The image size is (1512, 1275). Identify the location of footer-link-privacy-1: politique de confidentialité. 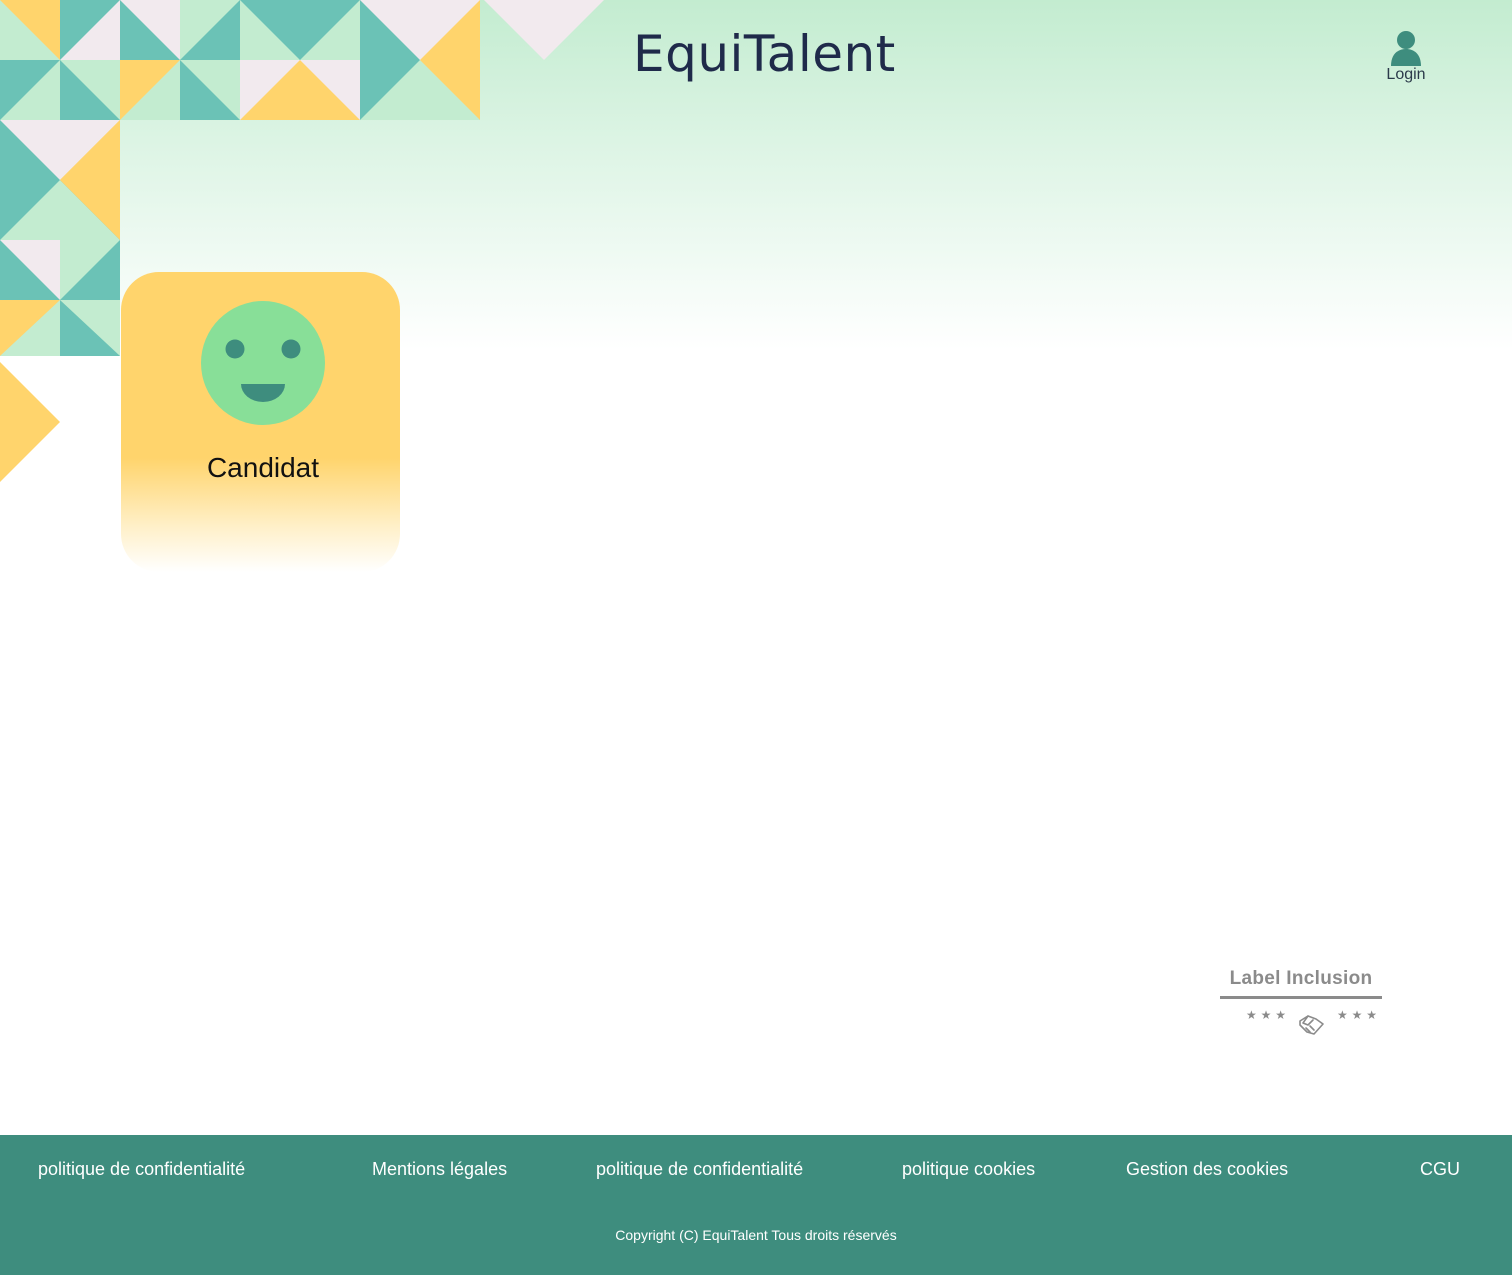
(141, 1169).